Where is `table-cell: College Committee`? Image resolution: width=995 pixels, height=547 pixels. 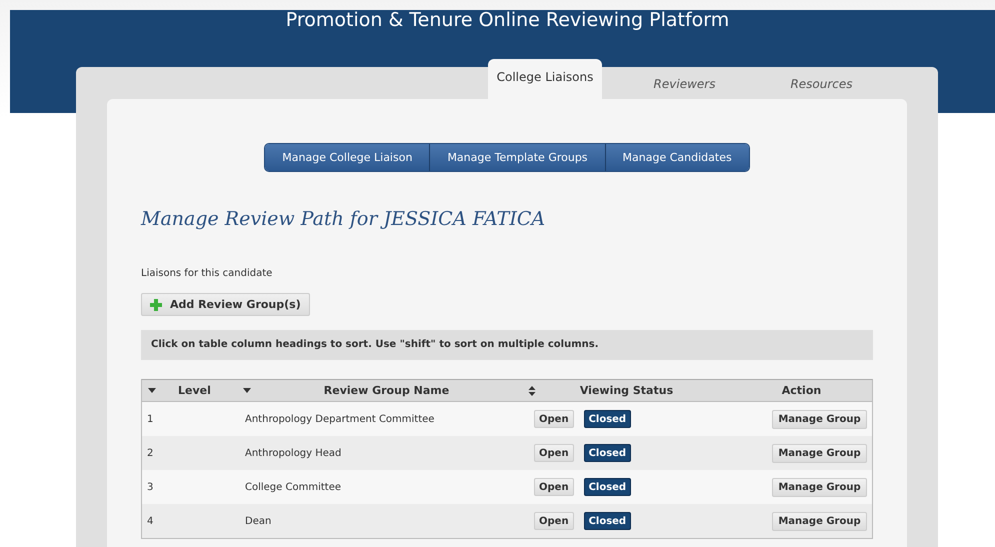 table-cell: College Committee is located at coordinates (293, 487).